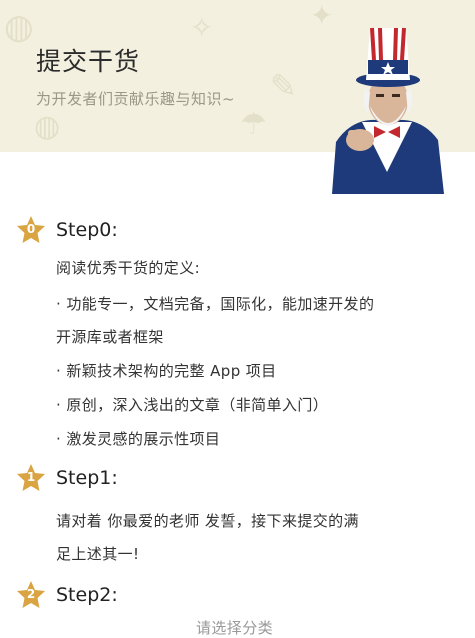 The width and height of the screenshot is (475, 638). What do you see at coordinates (128, 268) in the screenshot?
I see `step-0-line: 阅读优秀干货的定义:` at bounding box center [128, 268].